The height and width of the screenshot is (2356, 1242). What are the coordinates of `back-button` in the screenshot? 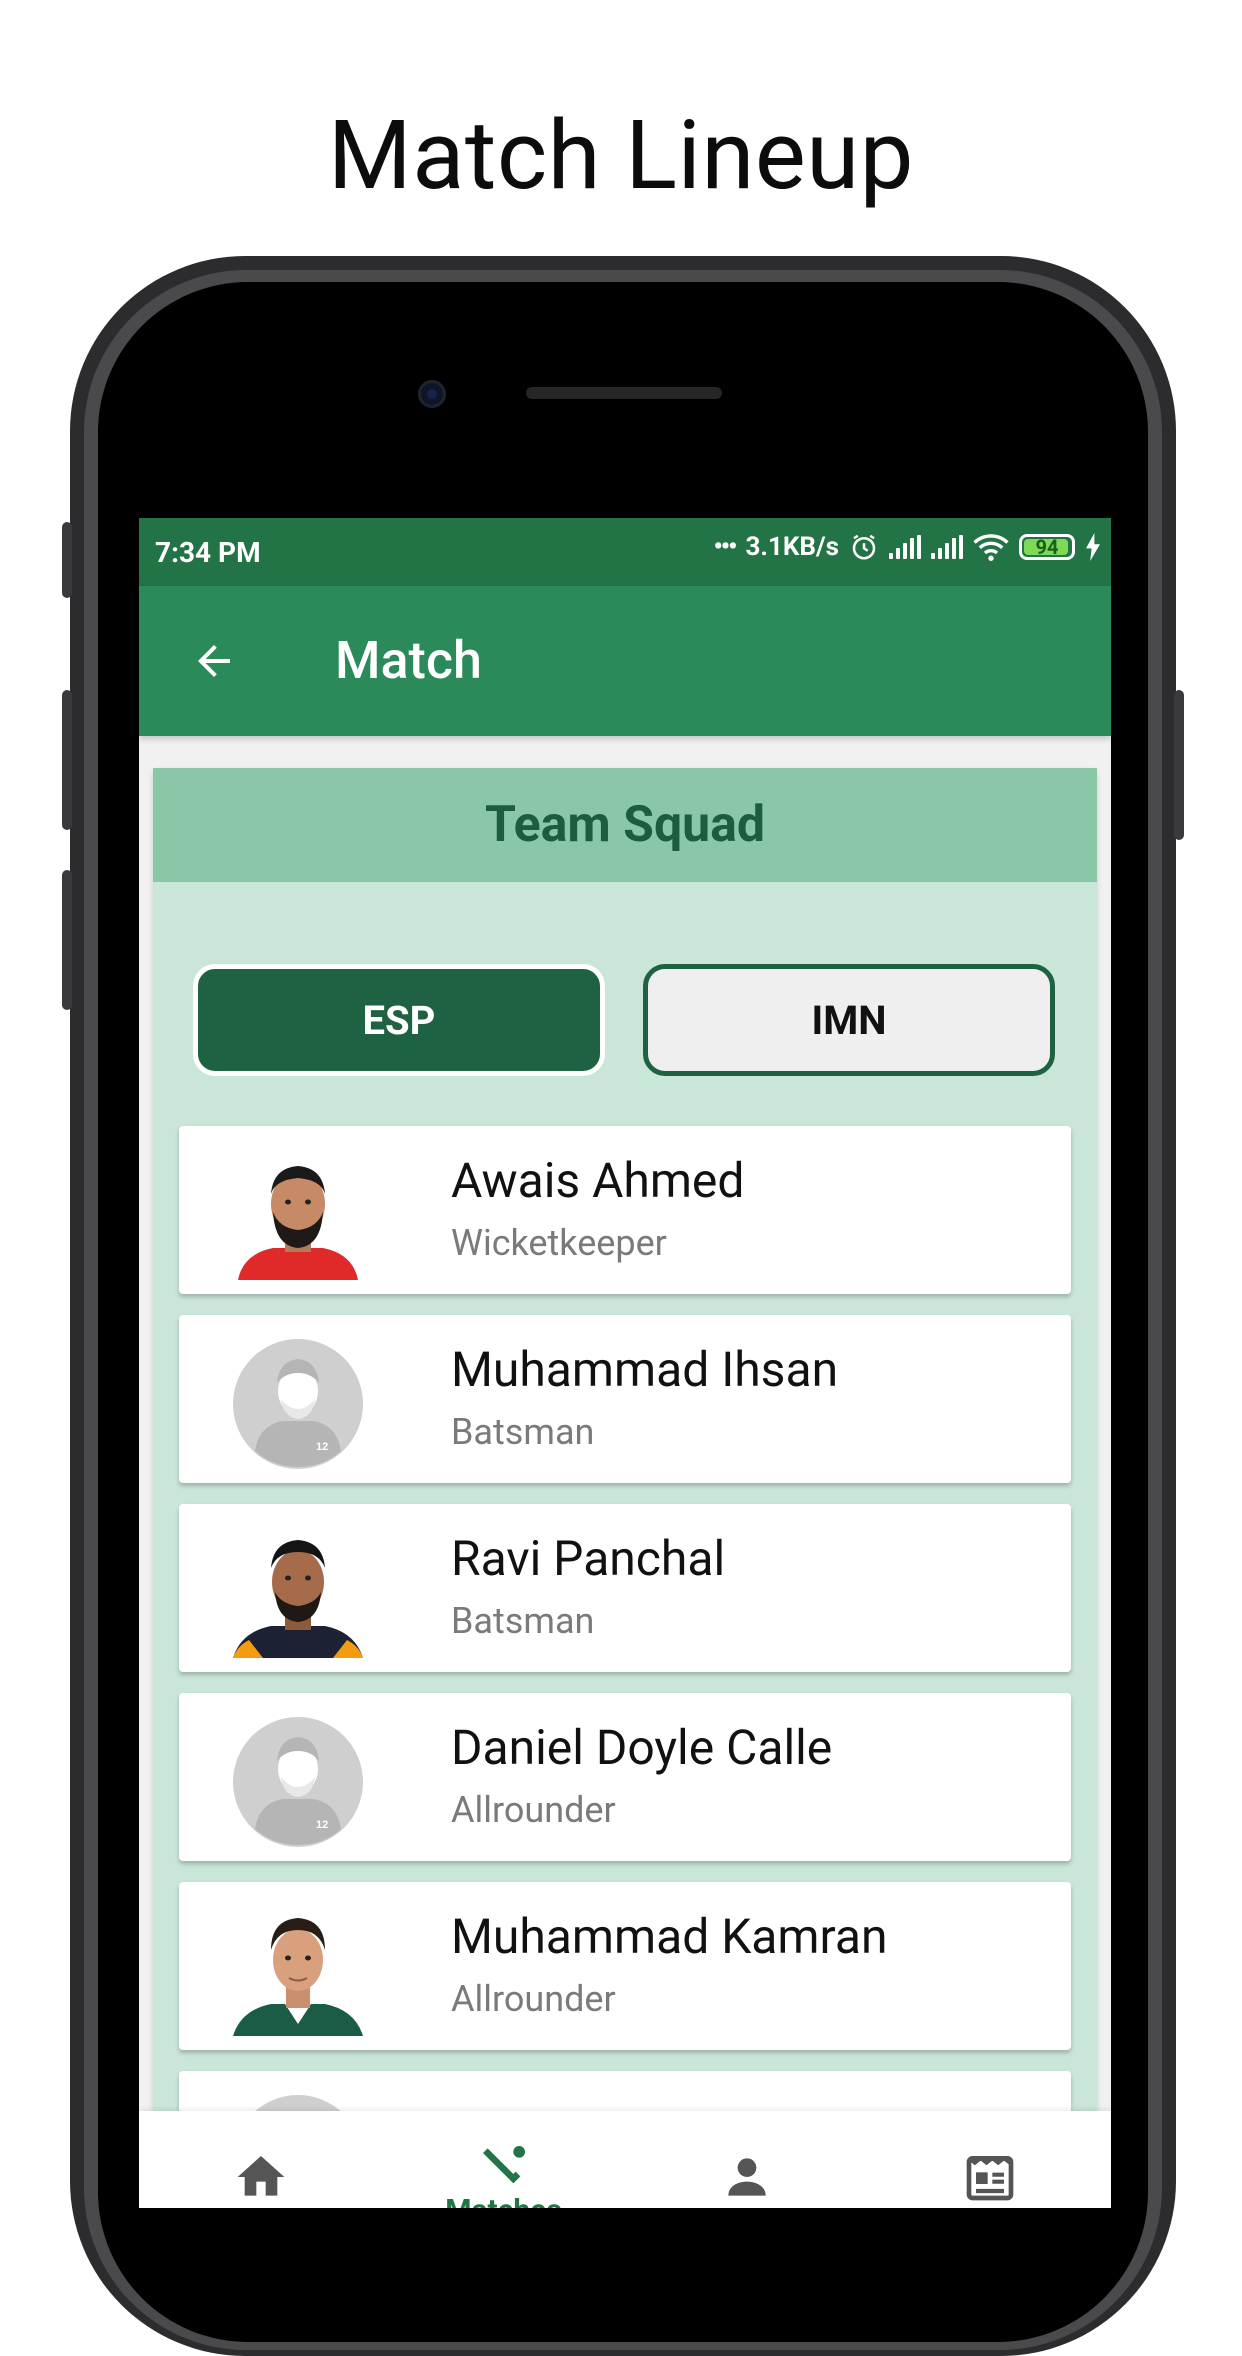 It's located at (214, 661).